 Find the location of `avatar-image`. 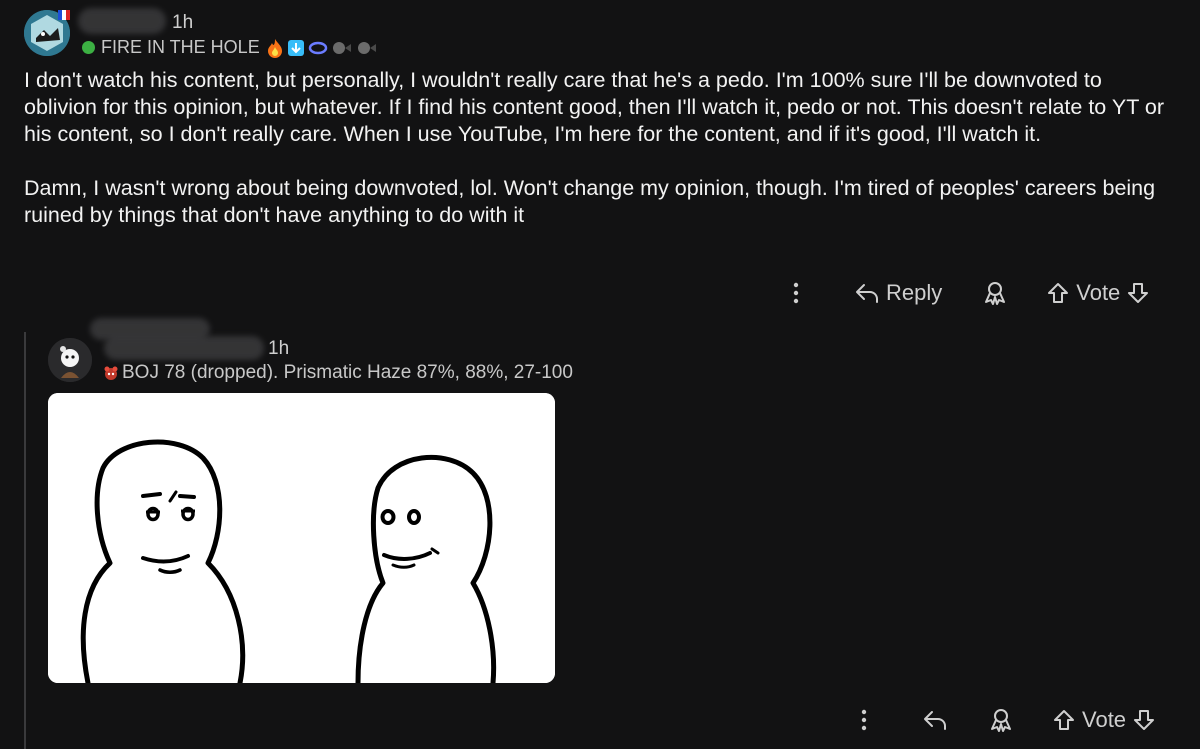

avatar-image is located at coordinates (70, 360).